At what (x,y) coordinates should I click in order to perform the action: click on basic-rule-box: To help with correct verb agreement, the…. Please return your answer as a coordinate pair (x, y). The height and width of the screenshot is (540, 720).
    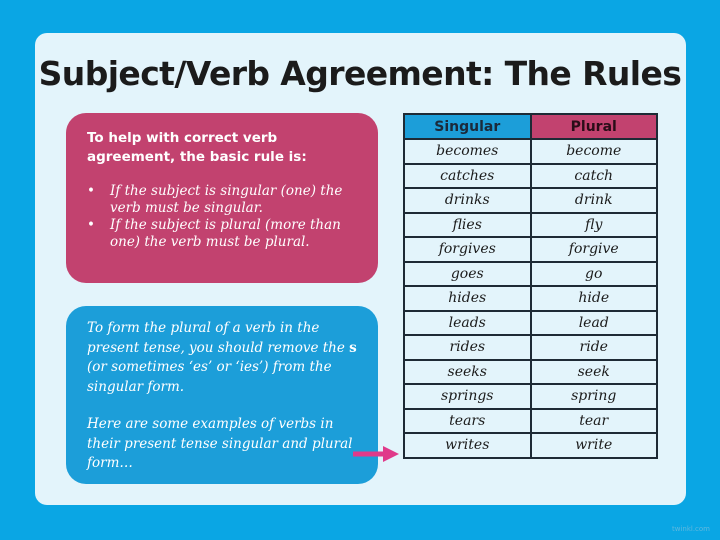
    Looking at the image, I should click on (222, 198).